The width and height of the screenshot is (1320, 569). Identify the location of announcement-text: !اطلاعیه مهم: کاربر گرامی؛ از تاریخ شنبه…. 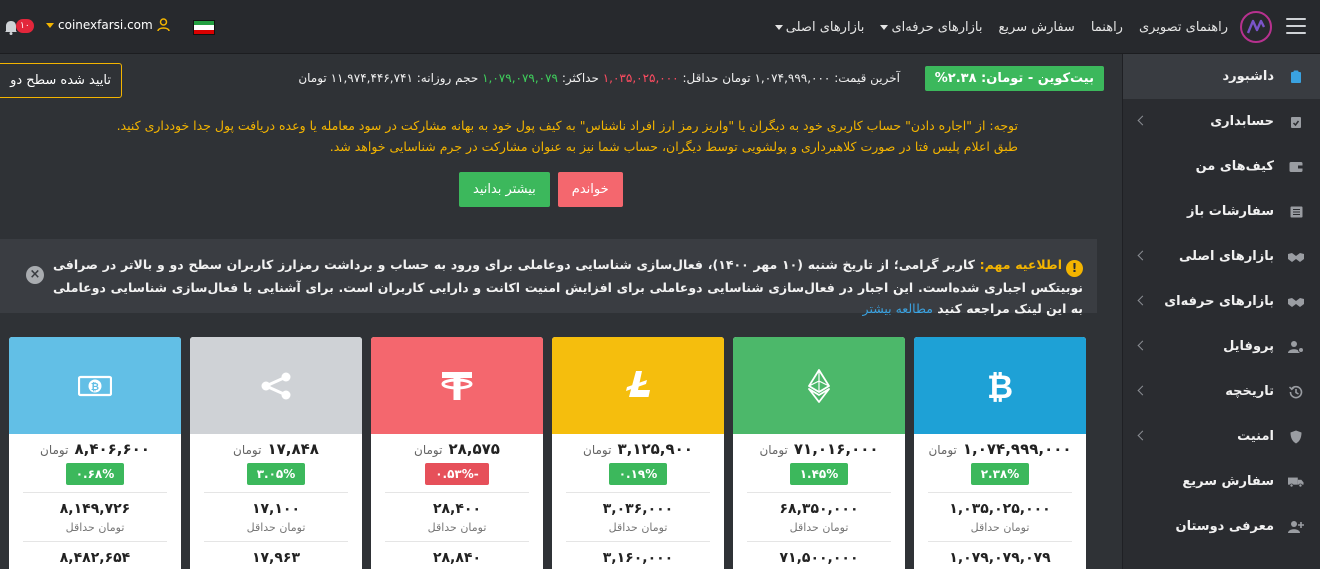
(568, 286).